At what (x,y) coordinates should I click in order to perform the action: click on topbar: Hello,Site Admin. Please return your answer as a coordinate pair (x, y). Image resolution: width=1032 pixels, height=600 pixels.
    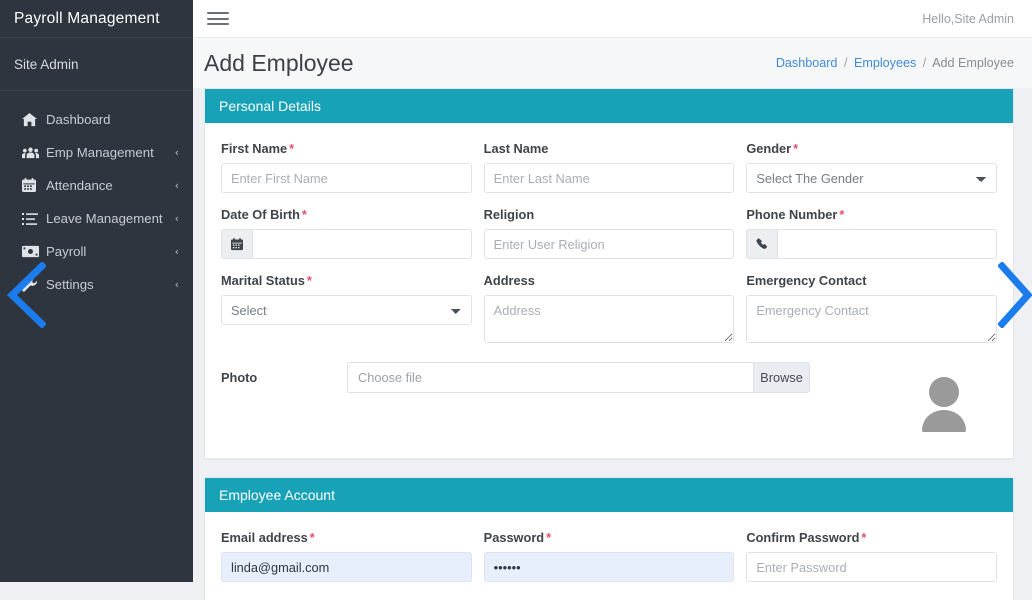
    Looking at the image, I should click on (612, 19).